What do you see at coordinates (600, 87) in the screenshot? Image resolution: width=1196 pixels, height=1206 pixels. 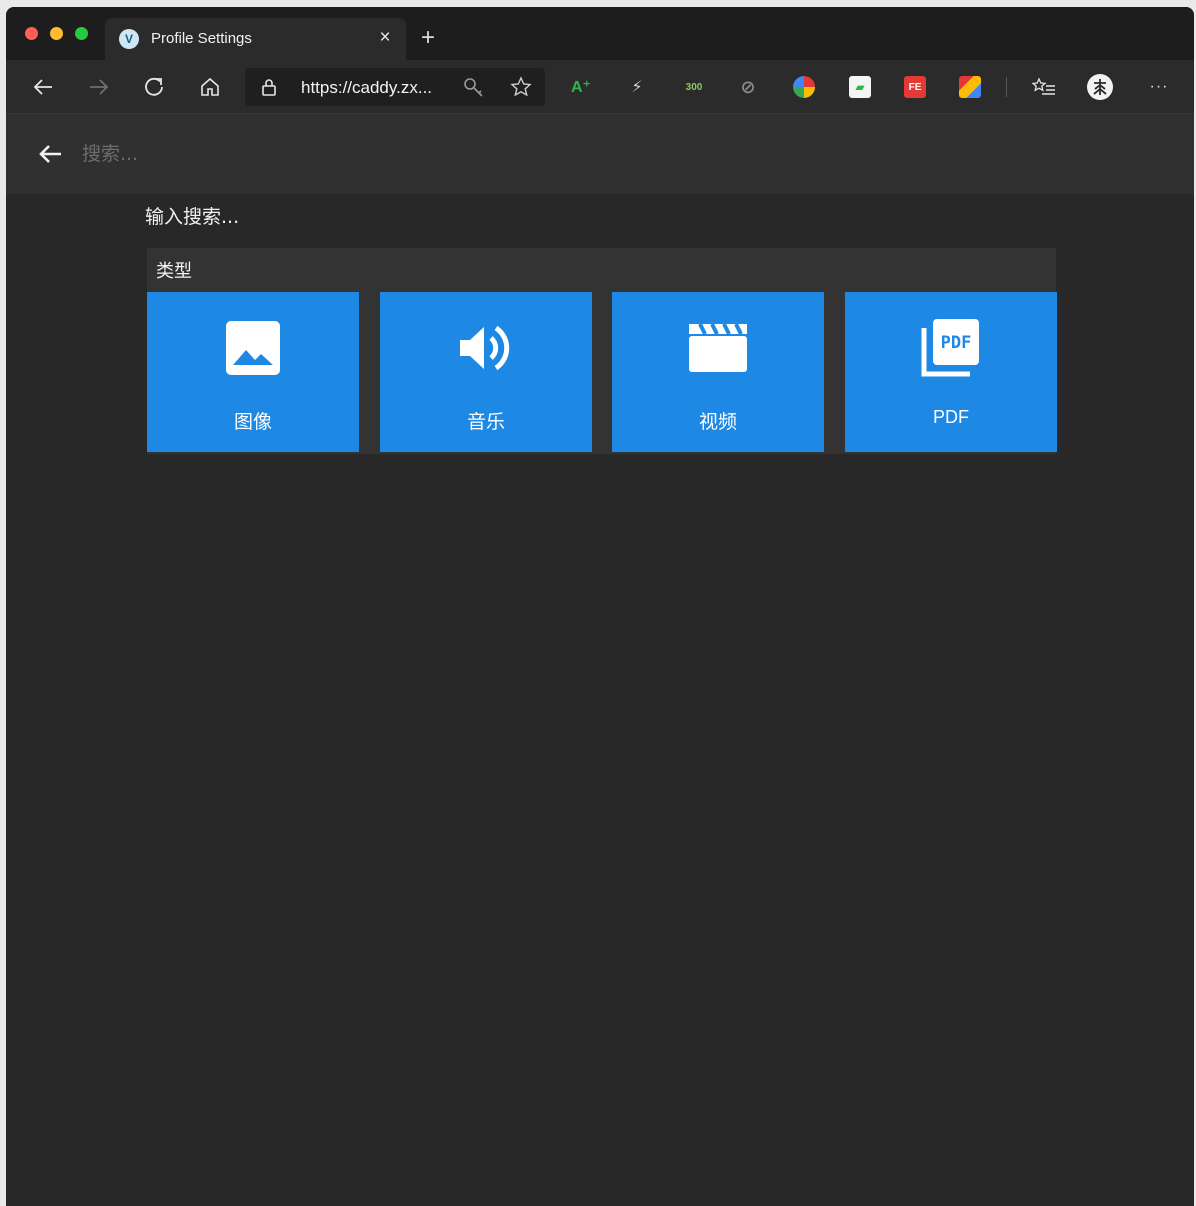 I see `browser-toolbar: https://caddy.zx... A⁺ ⚡ 300 ⊘ ▰ FE ···` at bounding box center [600, 87].